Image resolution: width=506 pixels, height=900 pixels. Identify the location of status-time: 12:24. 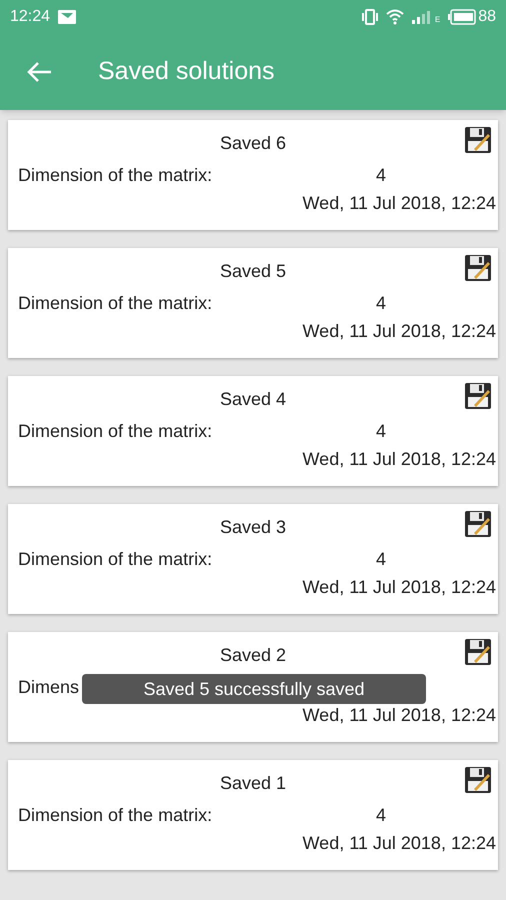
(30, 16).